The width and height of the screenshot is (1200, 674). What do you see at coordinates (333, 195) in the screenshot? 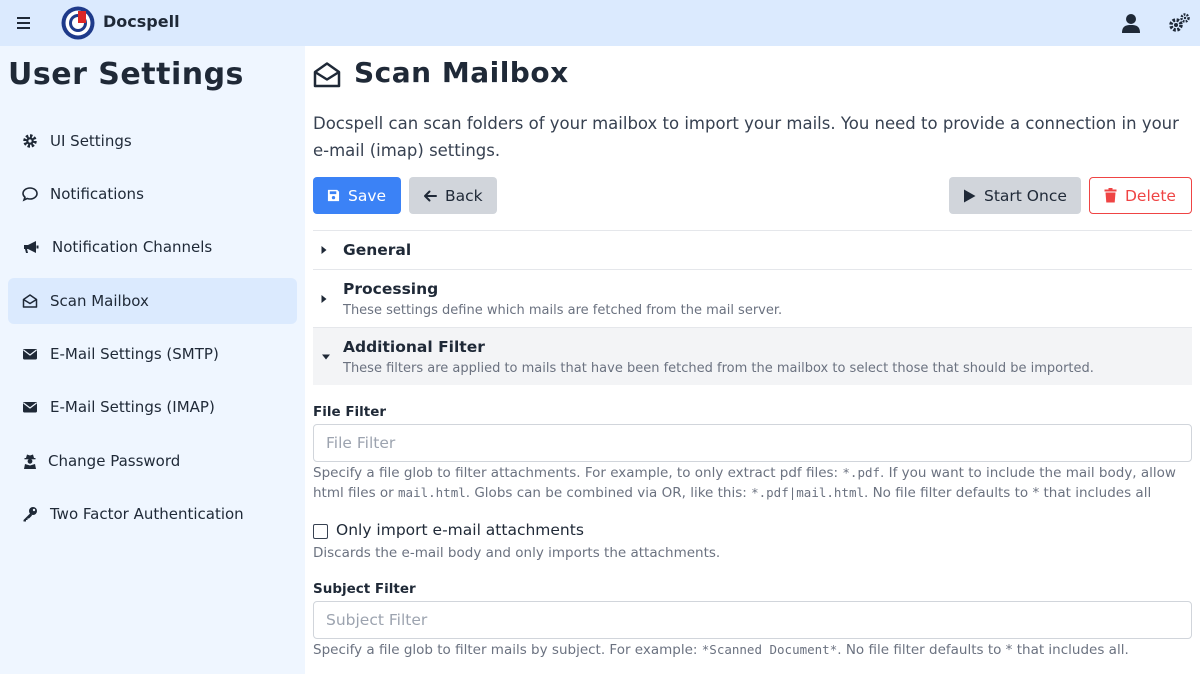
I see `save-icon` at bounding box center [333, 195].